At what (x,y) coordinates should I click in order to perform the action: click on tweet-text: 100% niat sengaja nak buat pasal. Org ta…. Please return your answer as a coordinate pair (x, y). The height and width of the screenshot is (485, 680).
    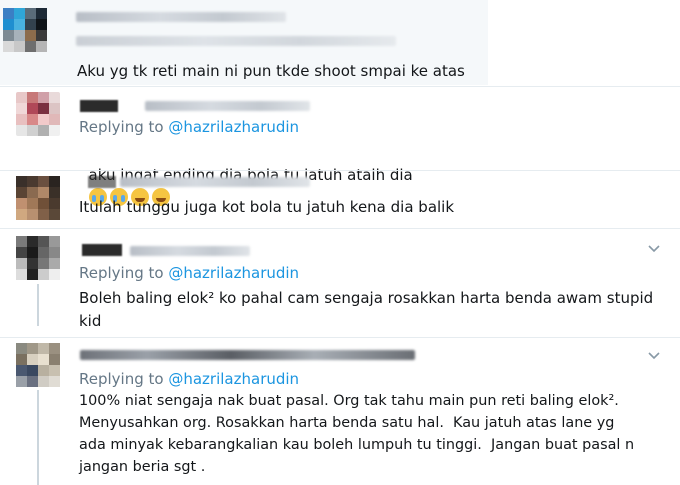
    Looking at the image, I should click on (357, 434).